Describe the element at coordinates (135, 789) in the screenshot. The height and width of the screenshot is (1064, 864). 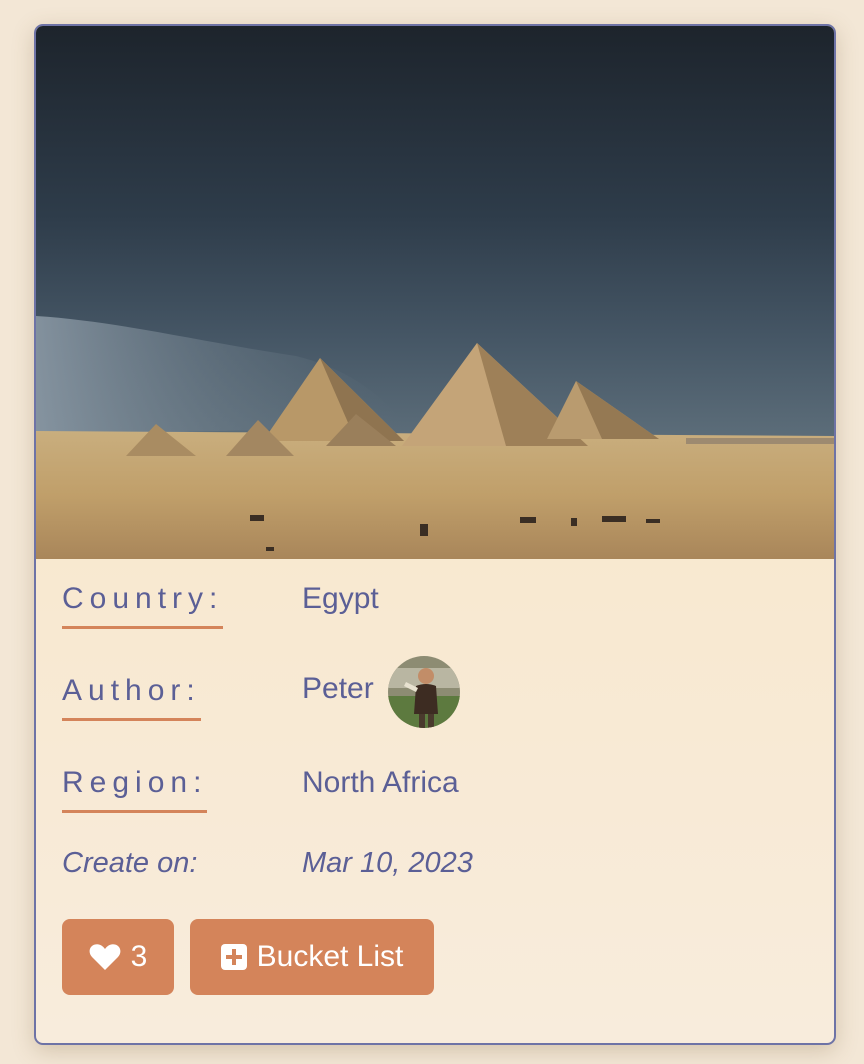
I see `region-label: Region:` at that location.